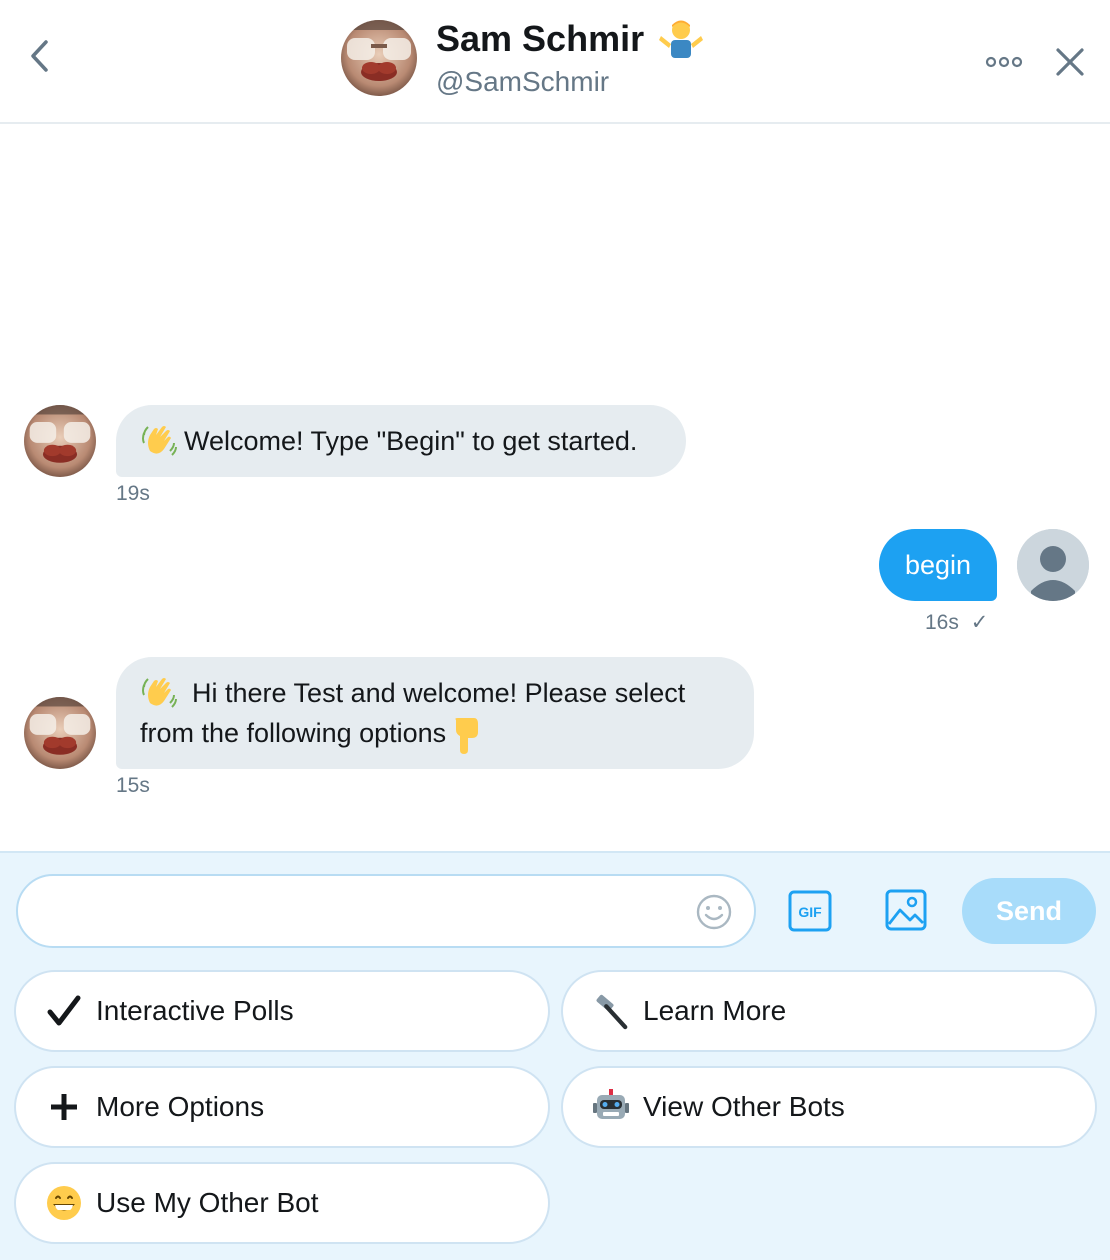 The image size is (1110, 1260). What do you see at coordinates (207, 1202) in the screenshot?
I see `quick-reply-label: Use My Other Bot` at bounding box center [207, 1202].